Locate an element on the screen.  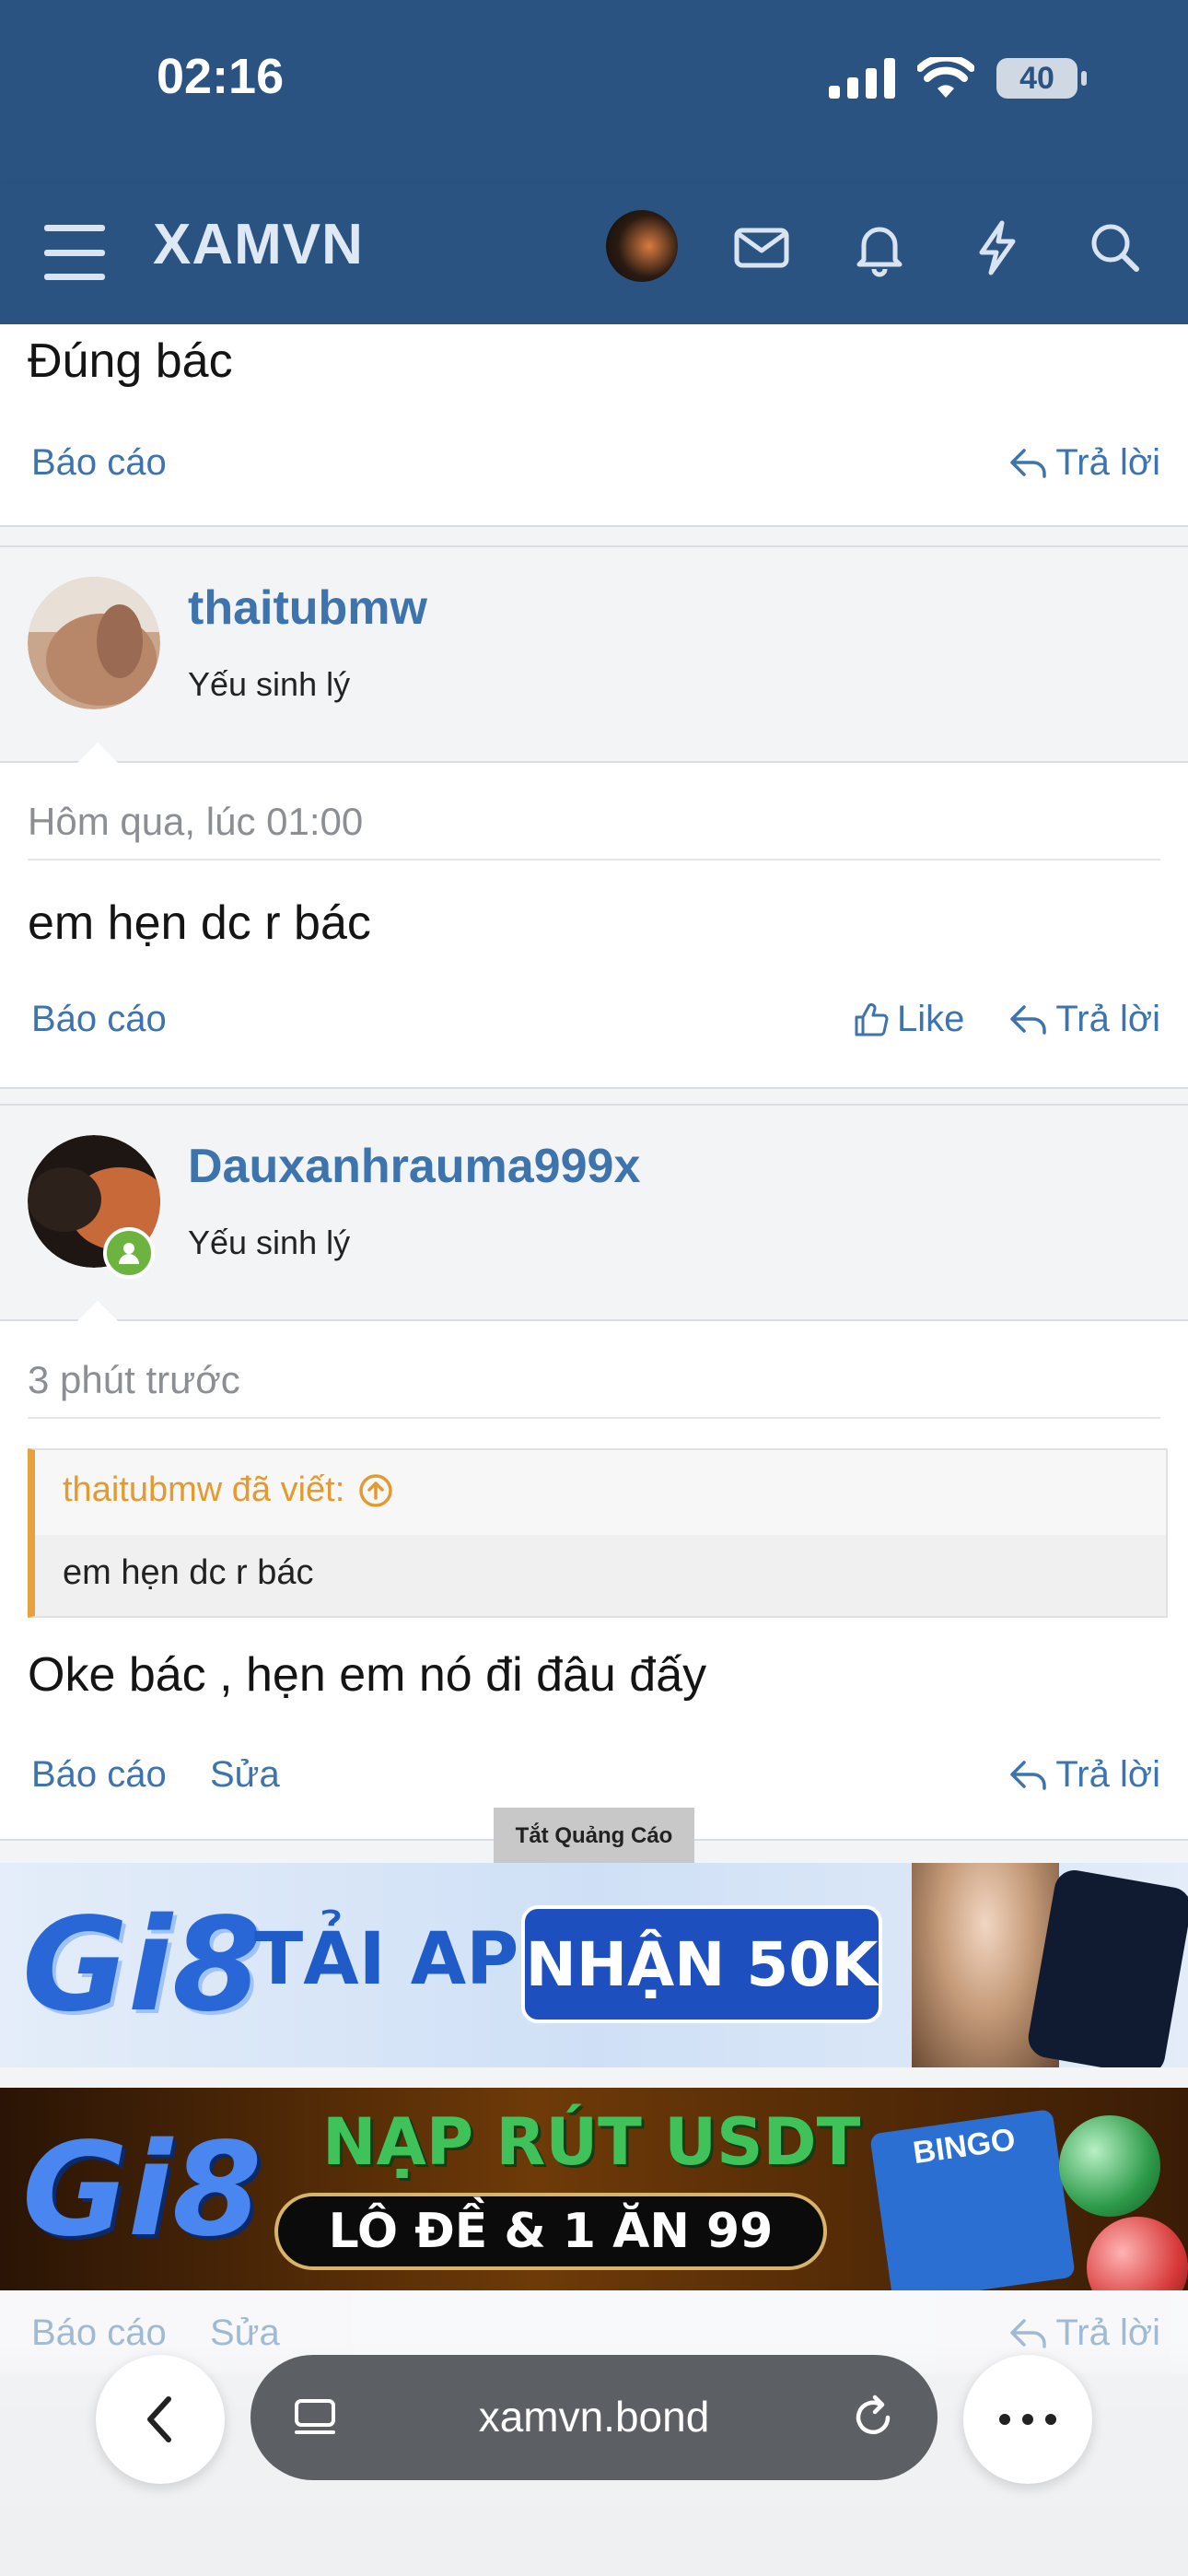
ad-bingo-card: BINGO is located at coordinates (973, 2199).